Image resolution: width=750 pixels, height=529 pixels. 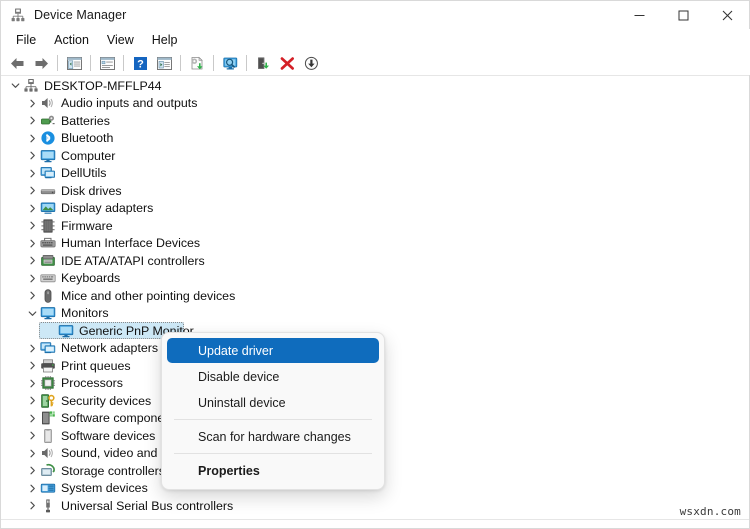 I want to click on tree-item-ide-ata-atapi-controllers: IDE ATA/ATAPI controllers, so click(x=375, y=261).